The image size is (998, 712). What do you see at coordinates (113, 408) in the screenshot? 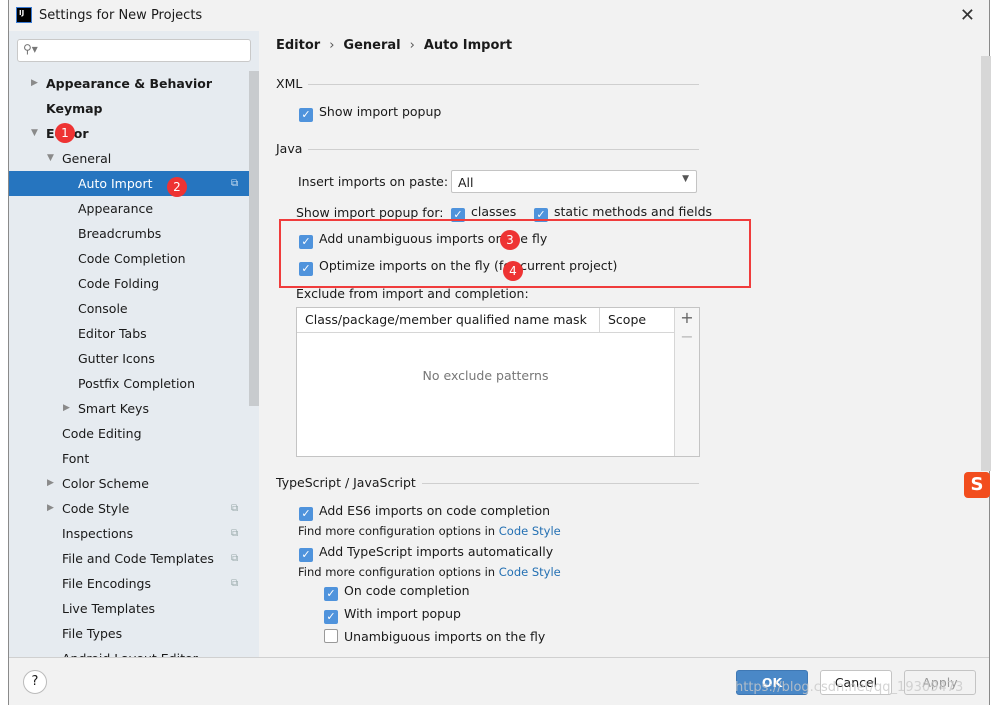
I see `sidebar-item-label: Smart Keys` at bounding box center [113, 408].